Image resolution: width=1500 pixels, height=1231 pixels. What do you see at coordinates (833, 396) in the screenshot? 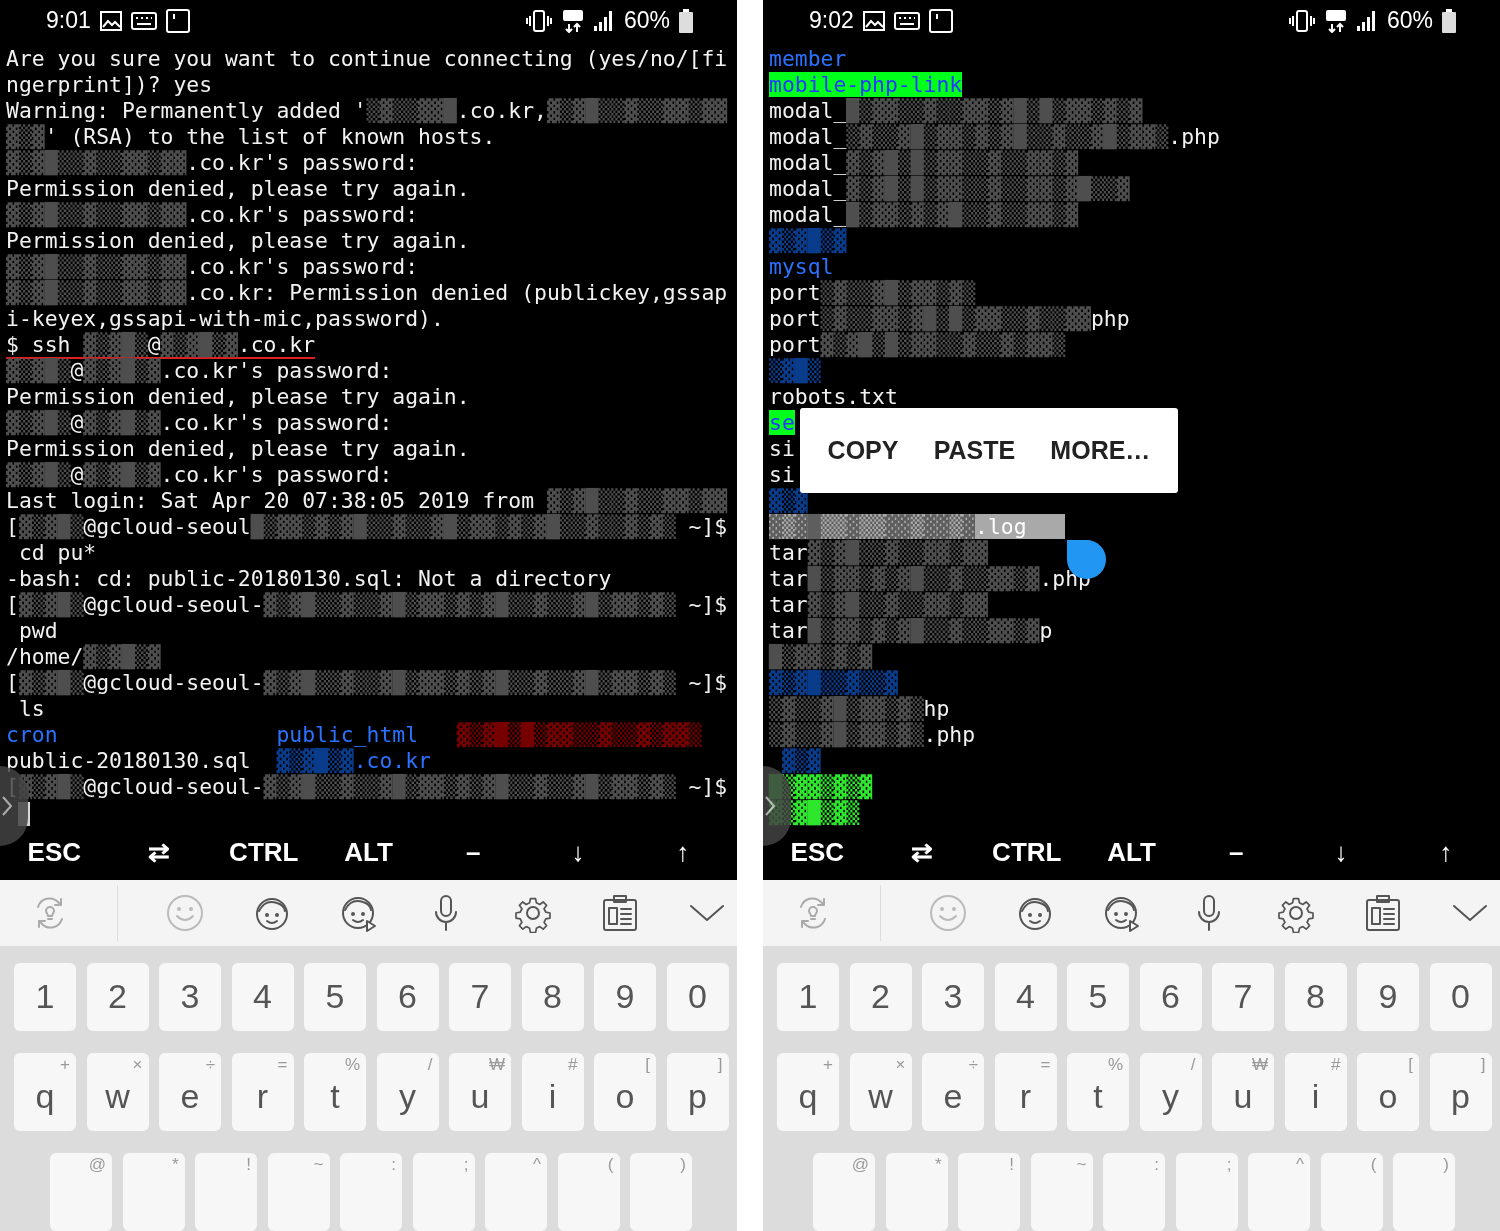
I see `terminal-text: robots.txt` at bounding box center [833, 396].